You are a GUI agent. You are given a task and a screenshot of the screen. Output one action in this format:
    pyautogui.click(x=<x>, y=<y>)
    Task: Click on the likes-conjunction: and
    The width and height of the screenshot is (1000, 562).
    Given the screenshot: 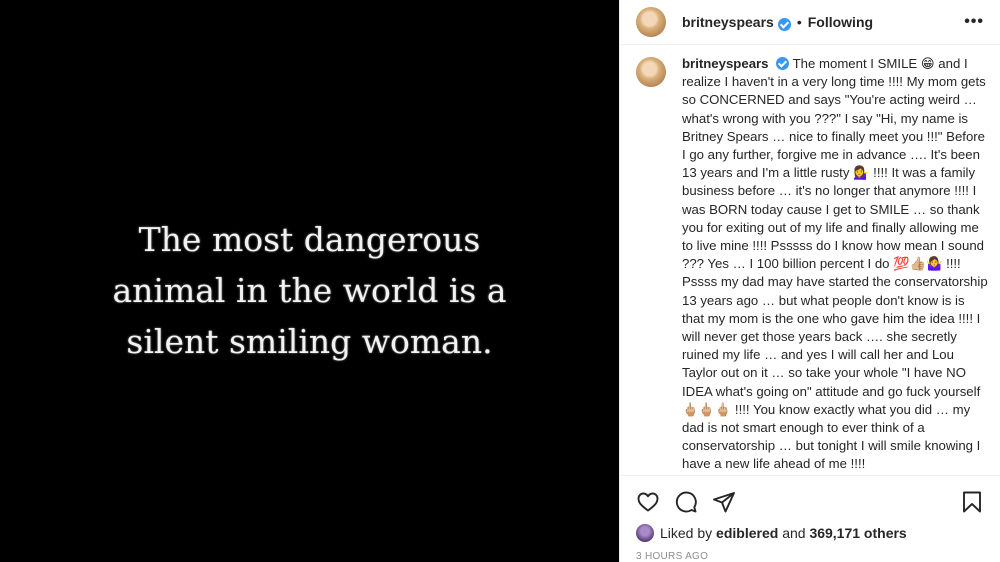 What is the action you would take?
    pyautogui.click(x=794, y=533)
    